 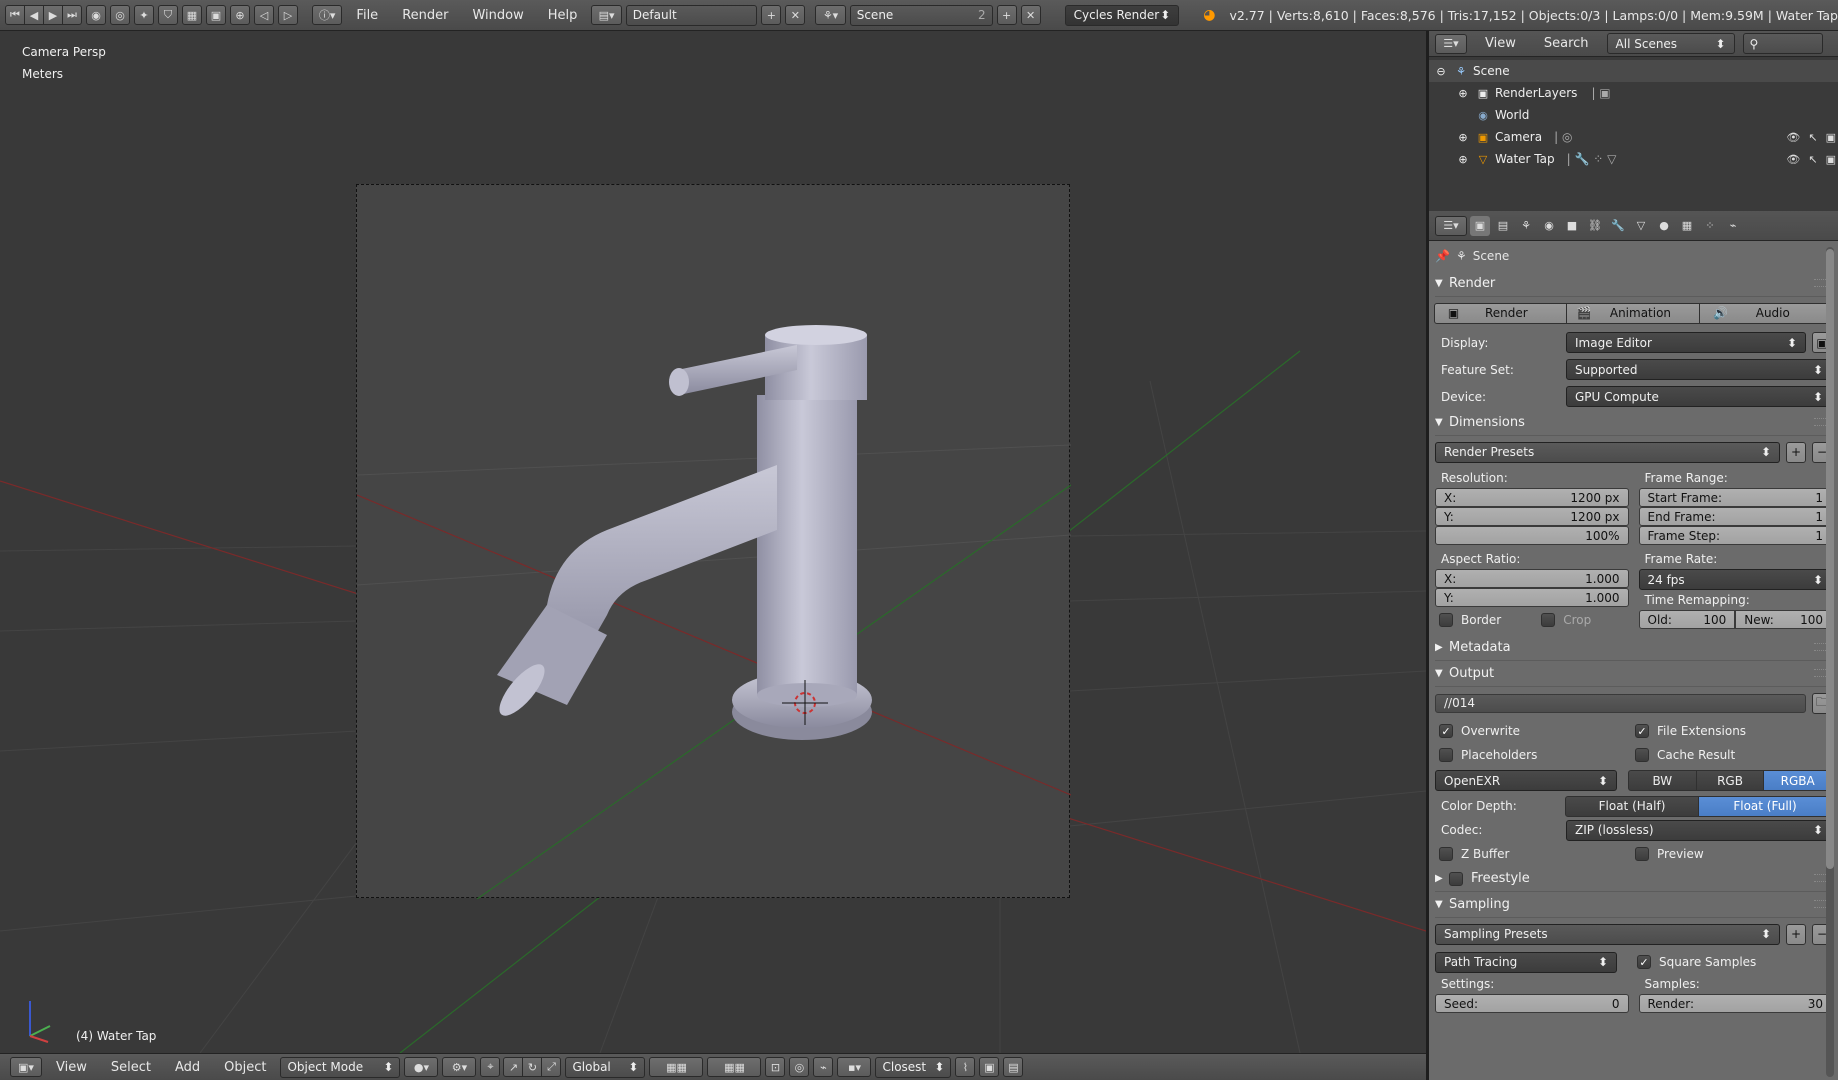 I want to click on shading-icon: ●▾, so click(x=421, y=1067).